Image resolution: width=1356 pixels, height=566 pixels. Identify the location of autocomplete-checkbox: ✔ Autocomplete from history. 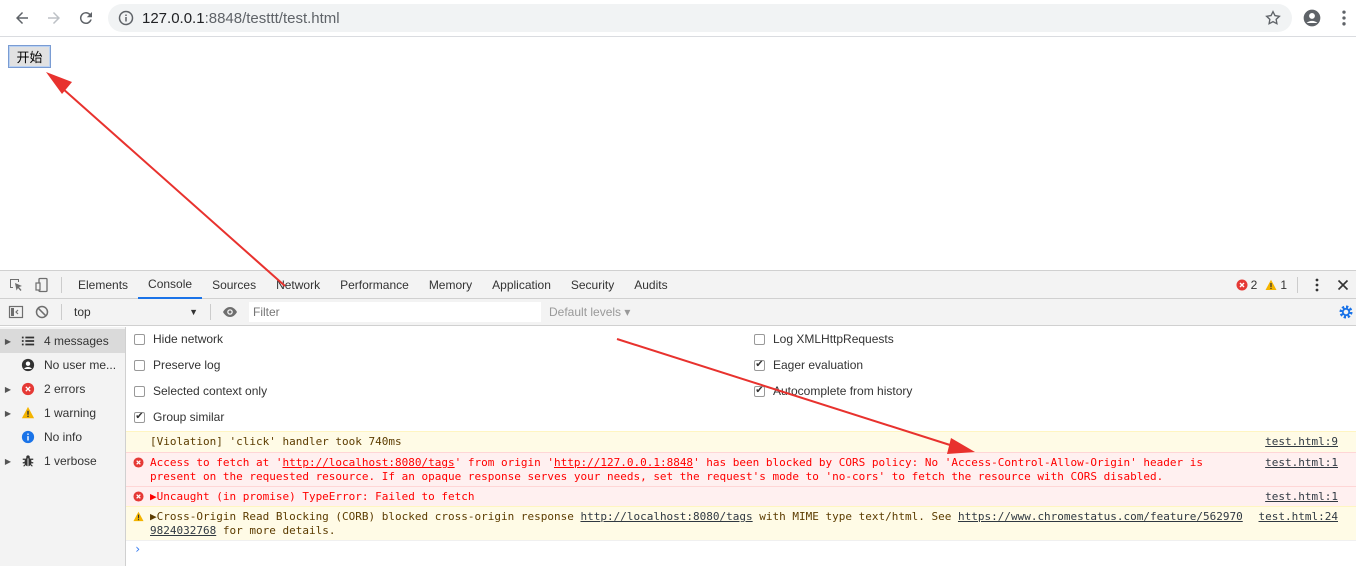
(833, 391).